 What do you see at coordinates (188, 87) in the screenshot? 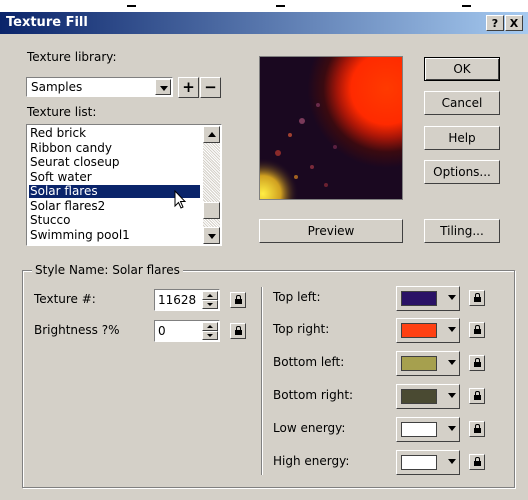
I see `add-texture-button: +` at bounding box center [188, 87].